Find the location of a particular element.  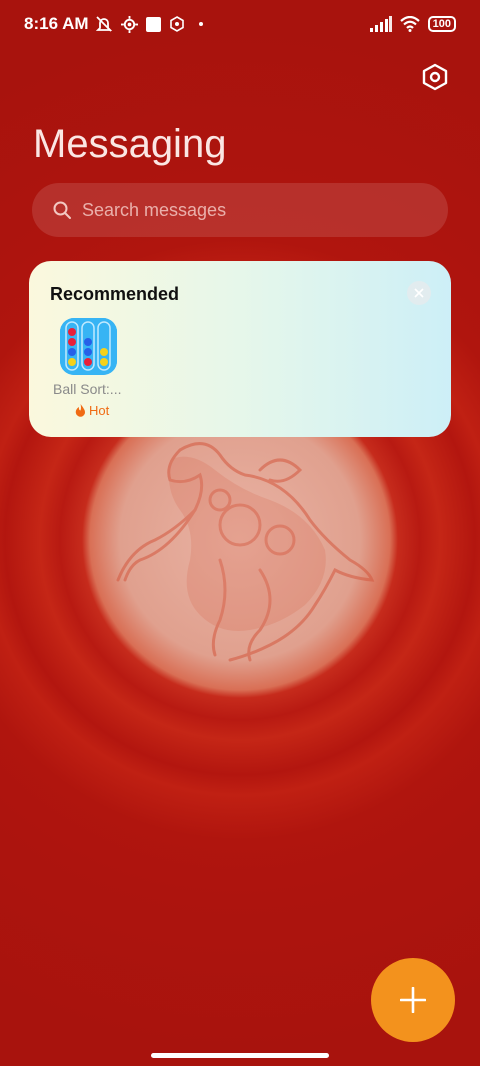

ball-sort-icon is located at coordinates (88, 346).